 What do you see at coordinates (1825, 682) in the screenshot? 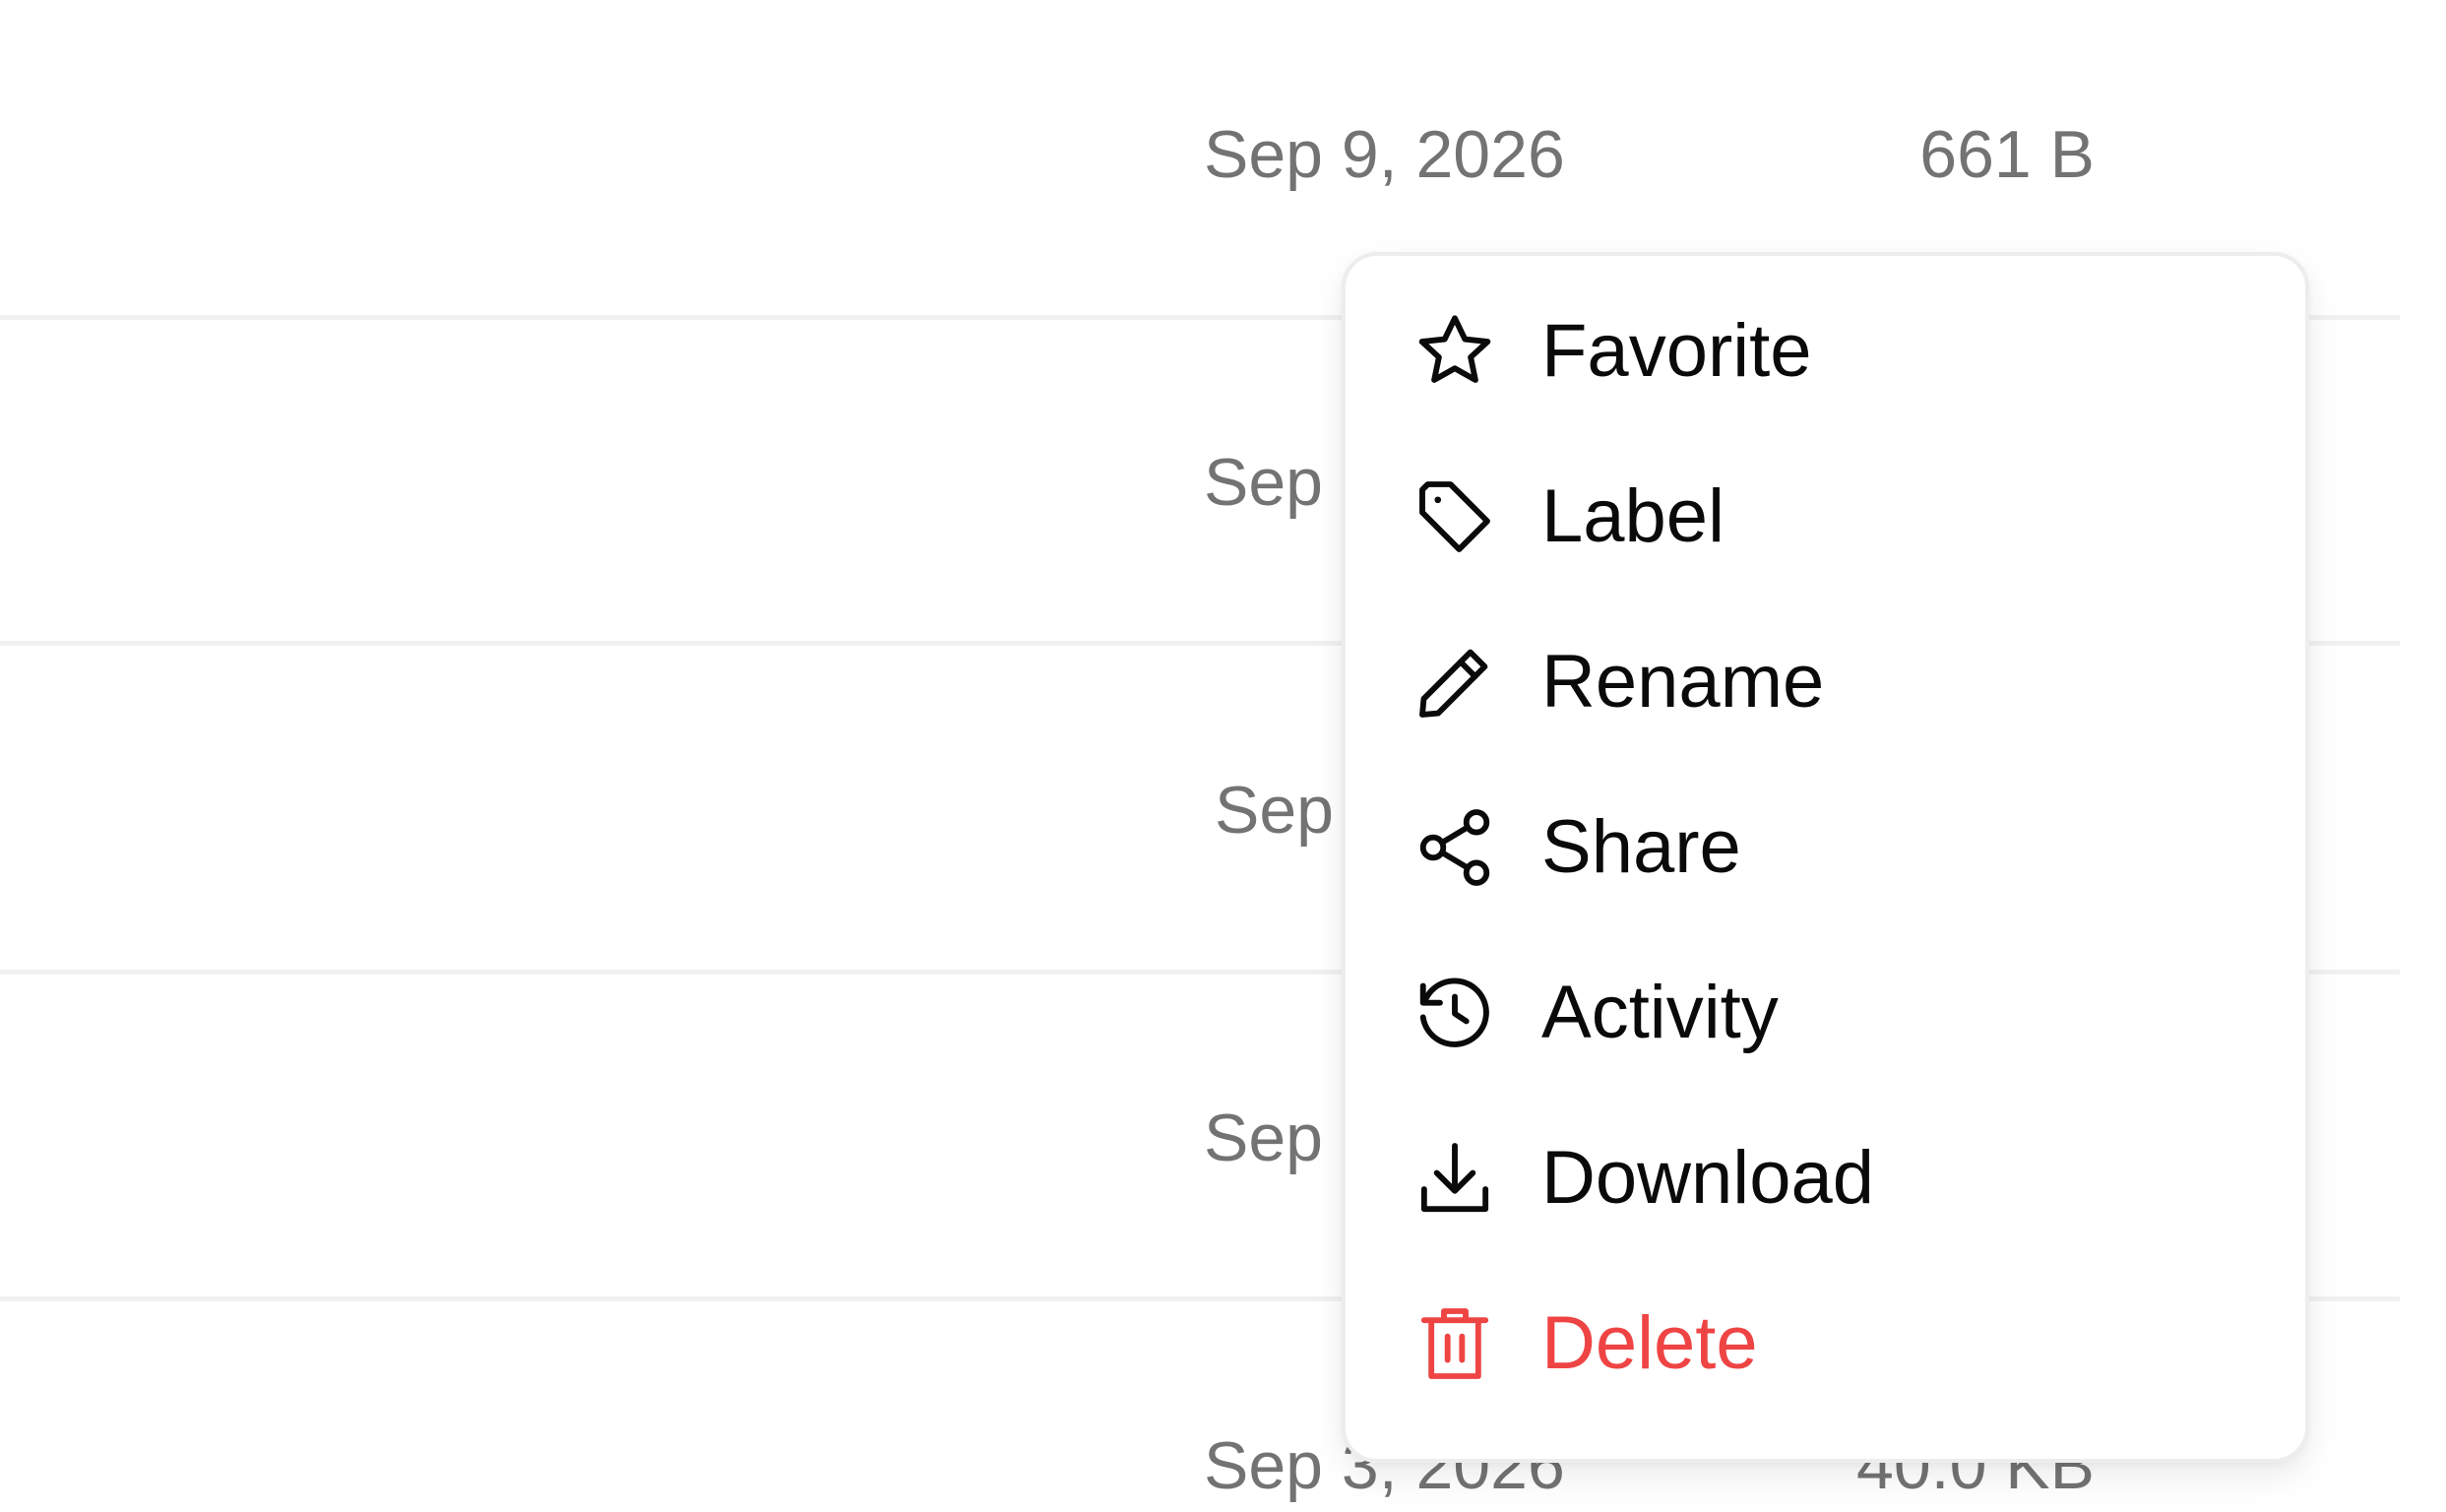
I see `menu-item-rename: Rename` at bounding box center [1825, 682].